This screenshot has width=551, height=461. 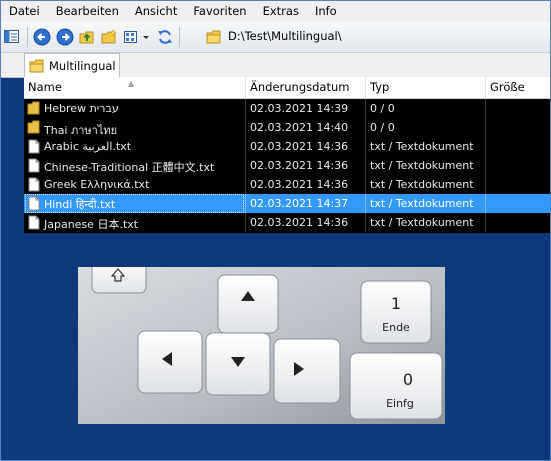 What do you see at coordinates (97, 184) in the screenshot?
I see `file-name: Greek Ελληνικά.txt` at bounding box center [97, 184].